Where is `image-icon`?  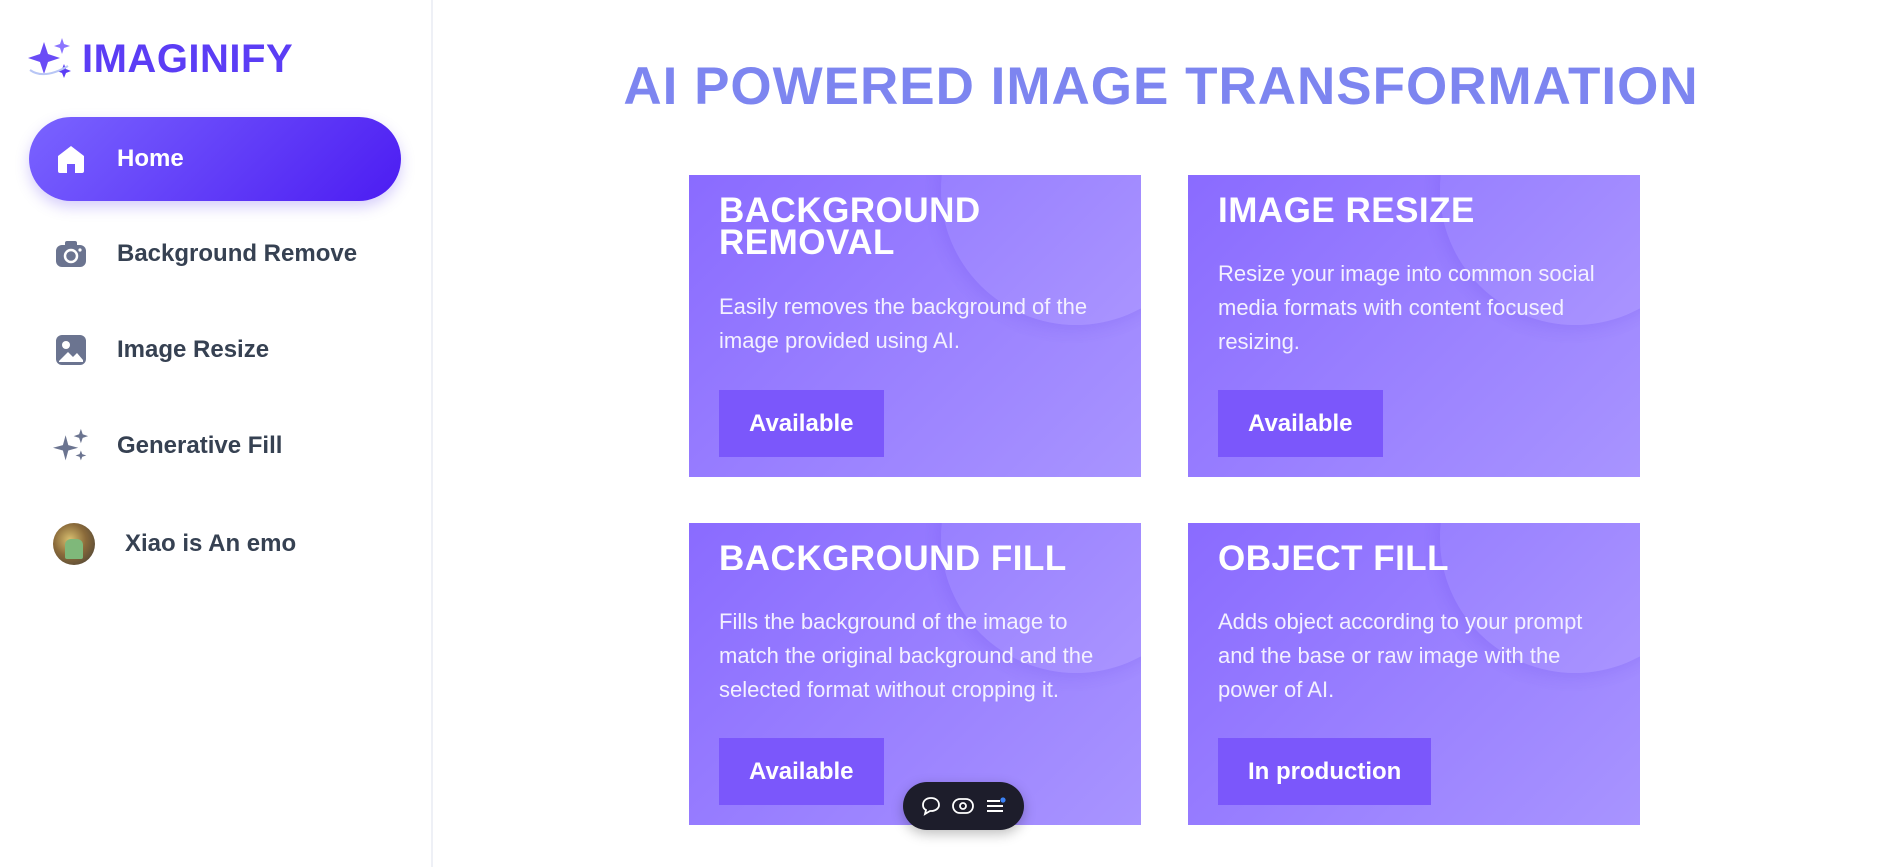
image-icon is located at coordinates (71, 350).